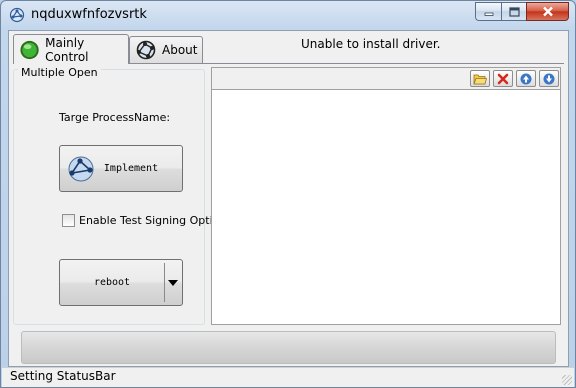  I want to click on dropdown-arrow-icon, so click(173, 283).